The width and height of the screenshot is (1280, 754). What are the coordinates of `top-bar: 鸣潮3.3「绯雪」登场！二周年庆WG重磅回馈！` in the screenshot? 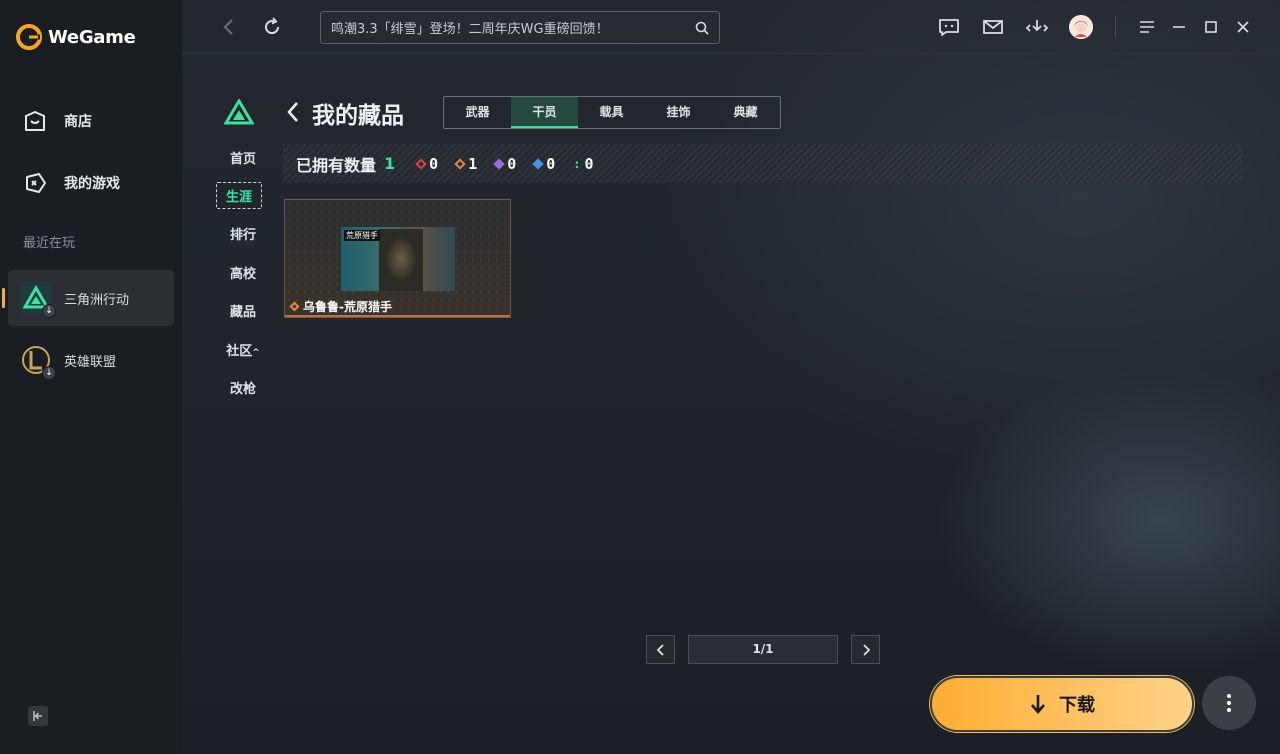 It's located at (731, 27).